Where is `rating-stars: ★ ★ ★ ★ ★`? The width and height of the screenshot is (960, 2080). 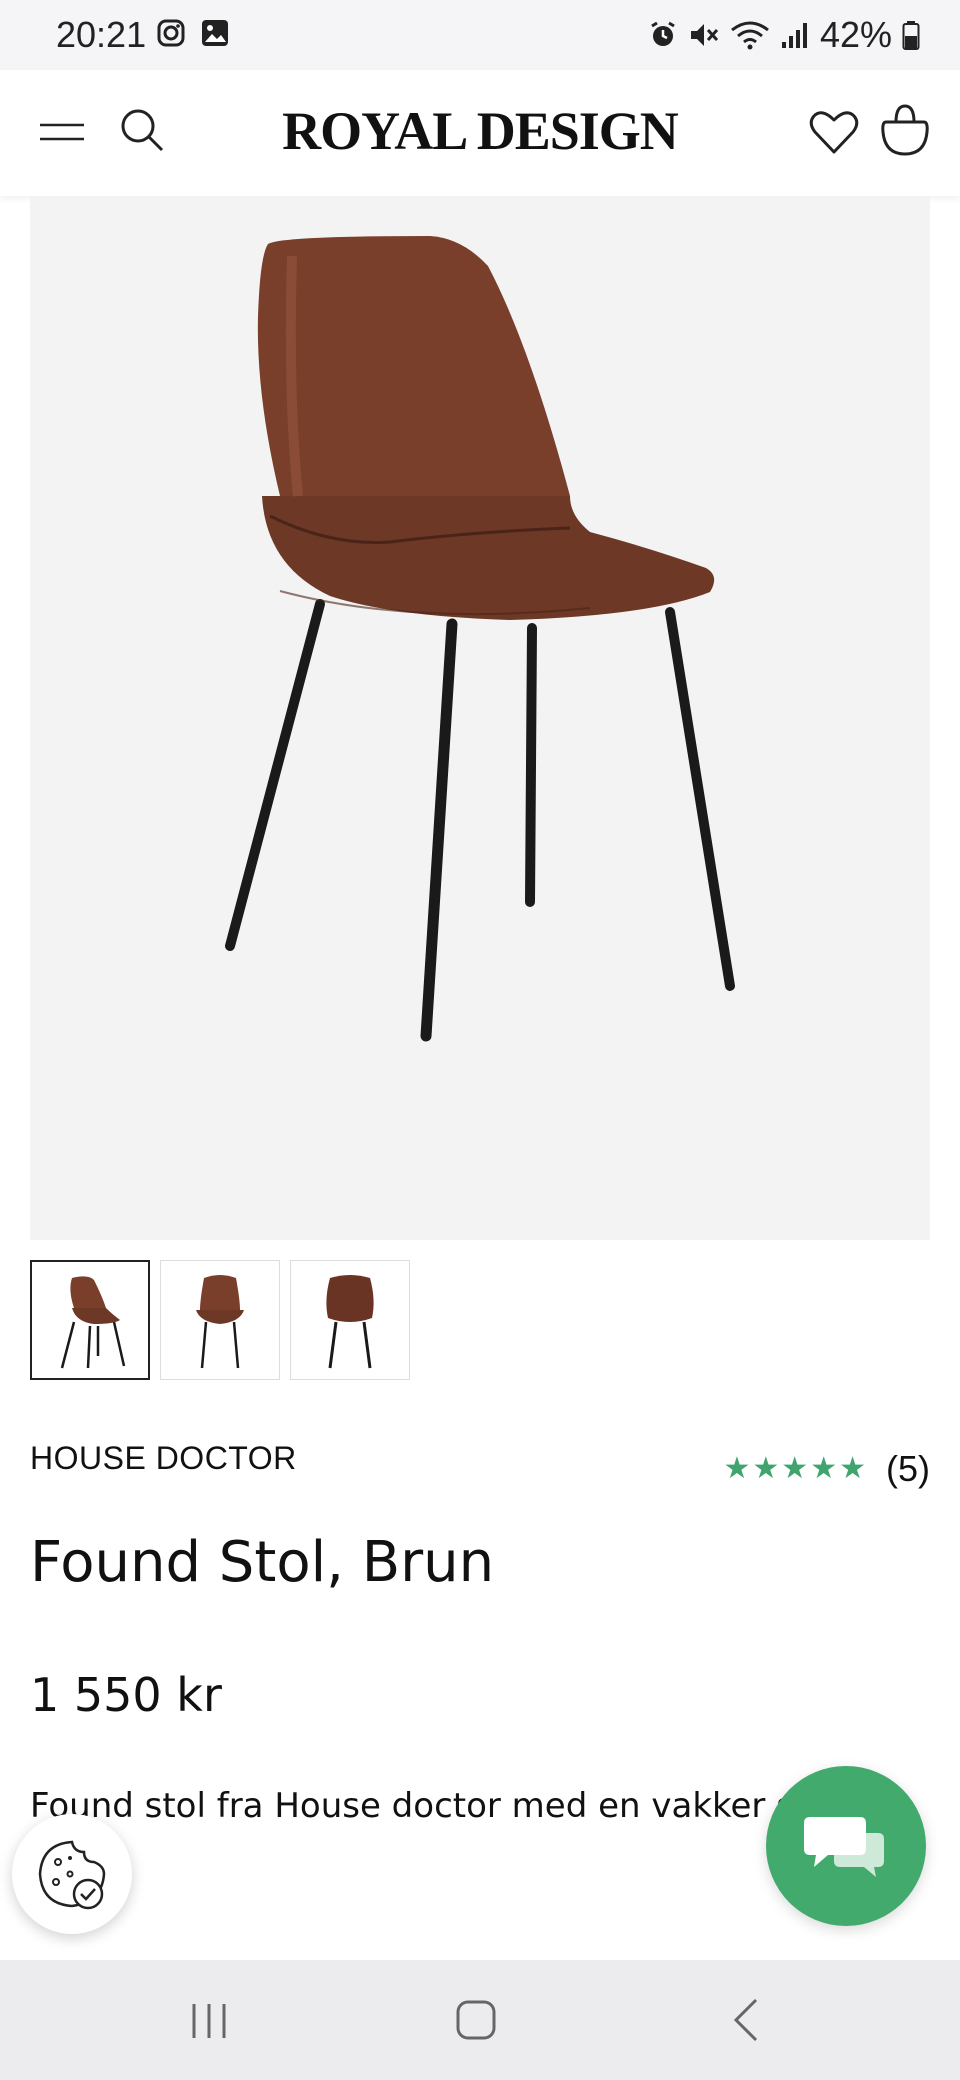
rating-stars: ★ ★ ★ ★ ★ is located at coordinates (794, 1469).